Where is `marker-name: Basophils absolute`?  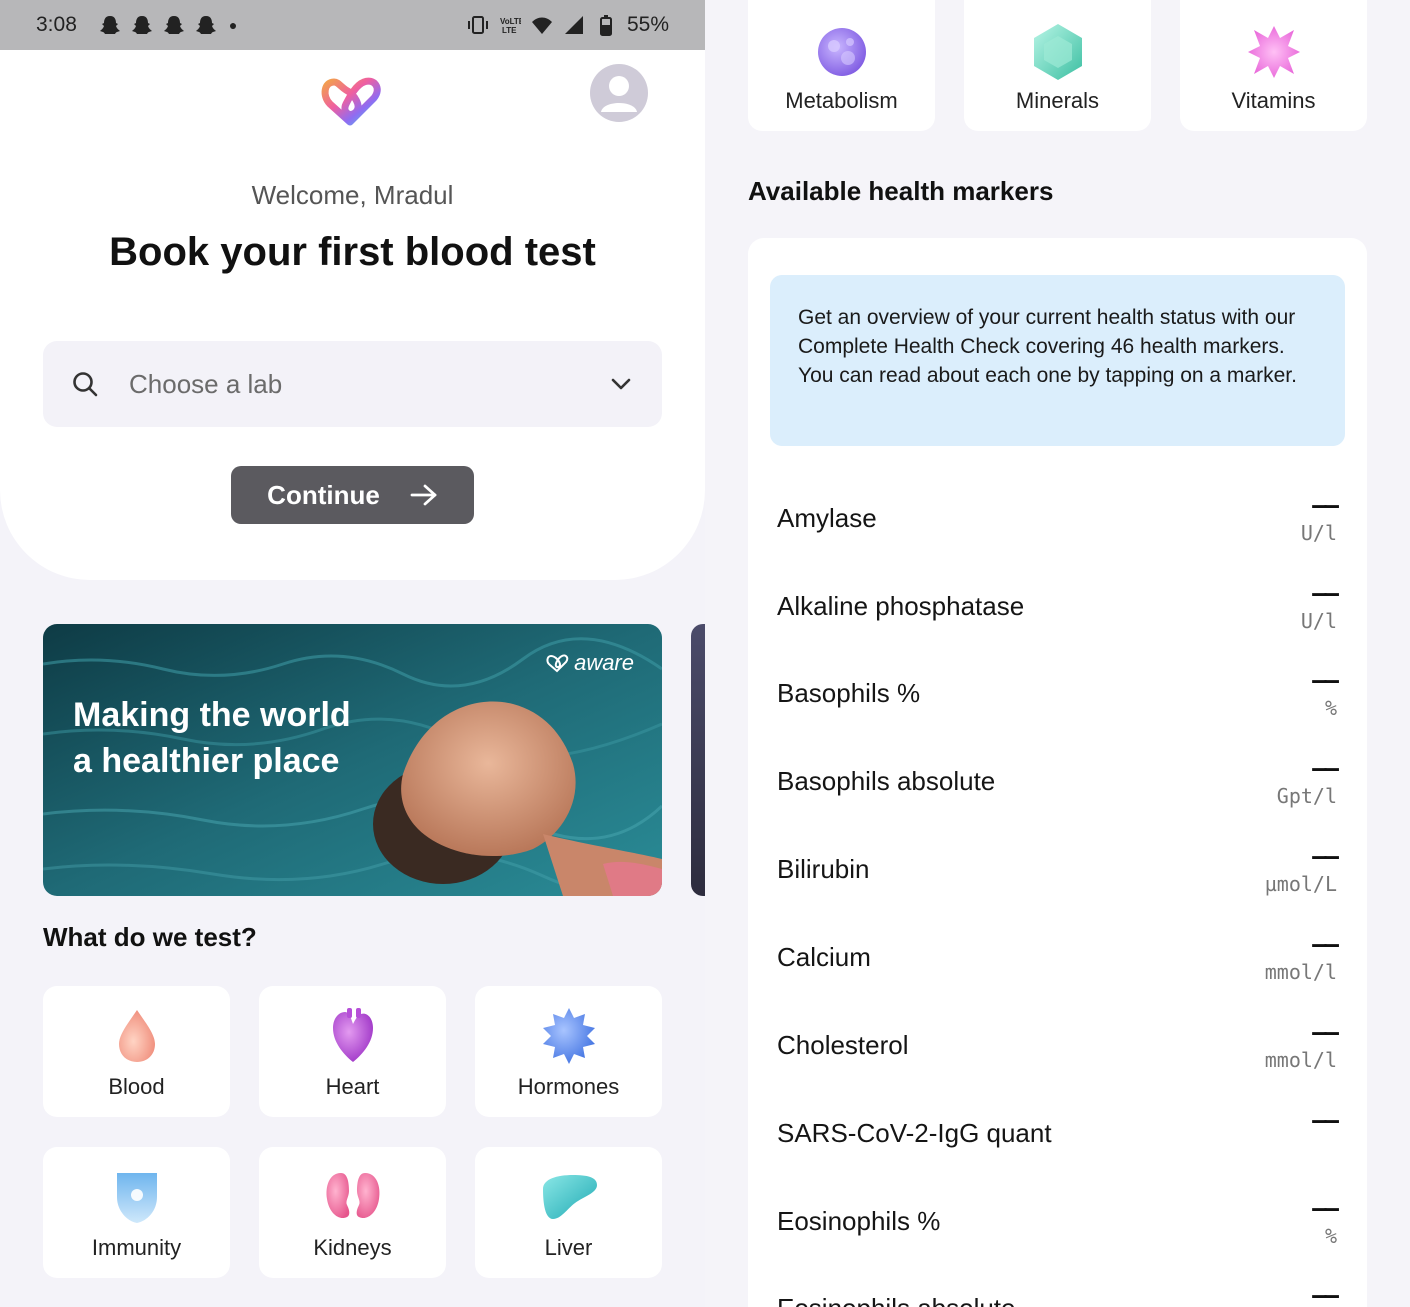 marker-name: Basophils absolute is located at coordinates (886, 781).